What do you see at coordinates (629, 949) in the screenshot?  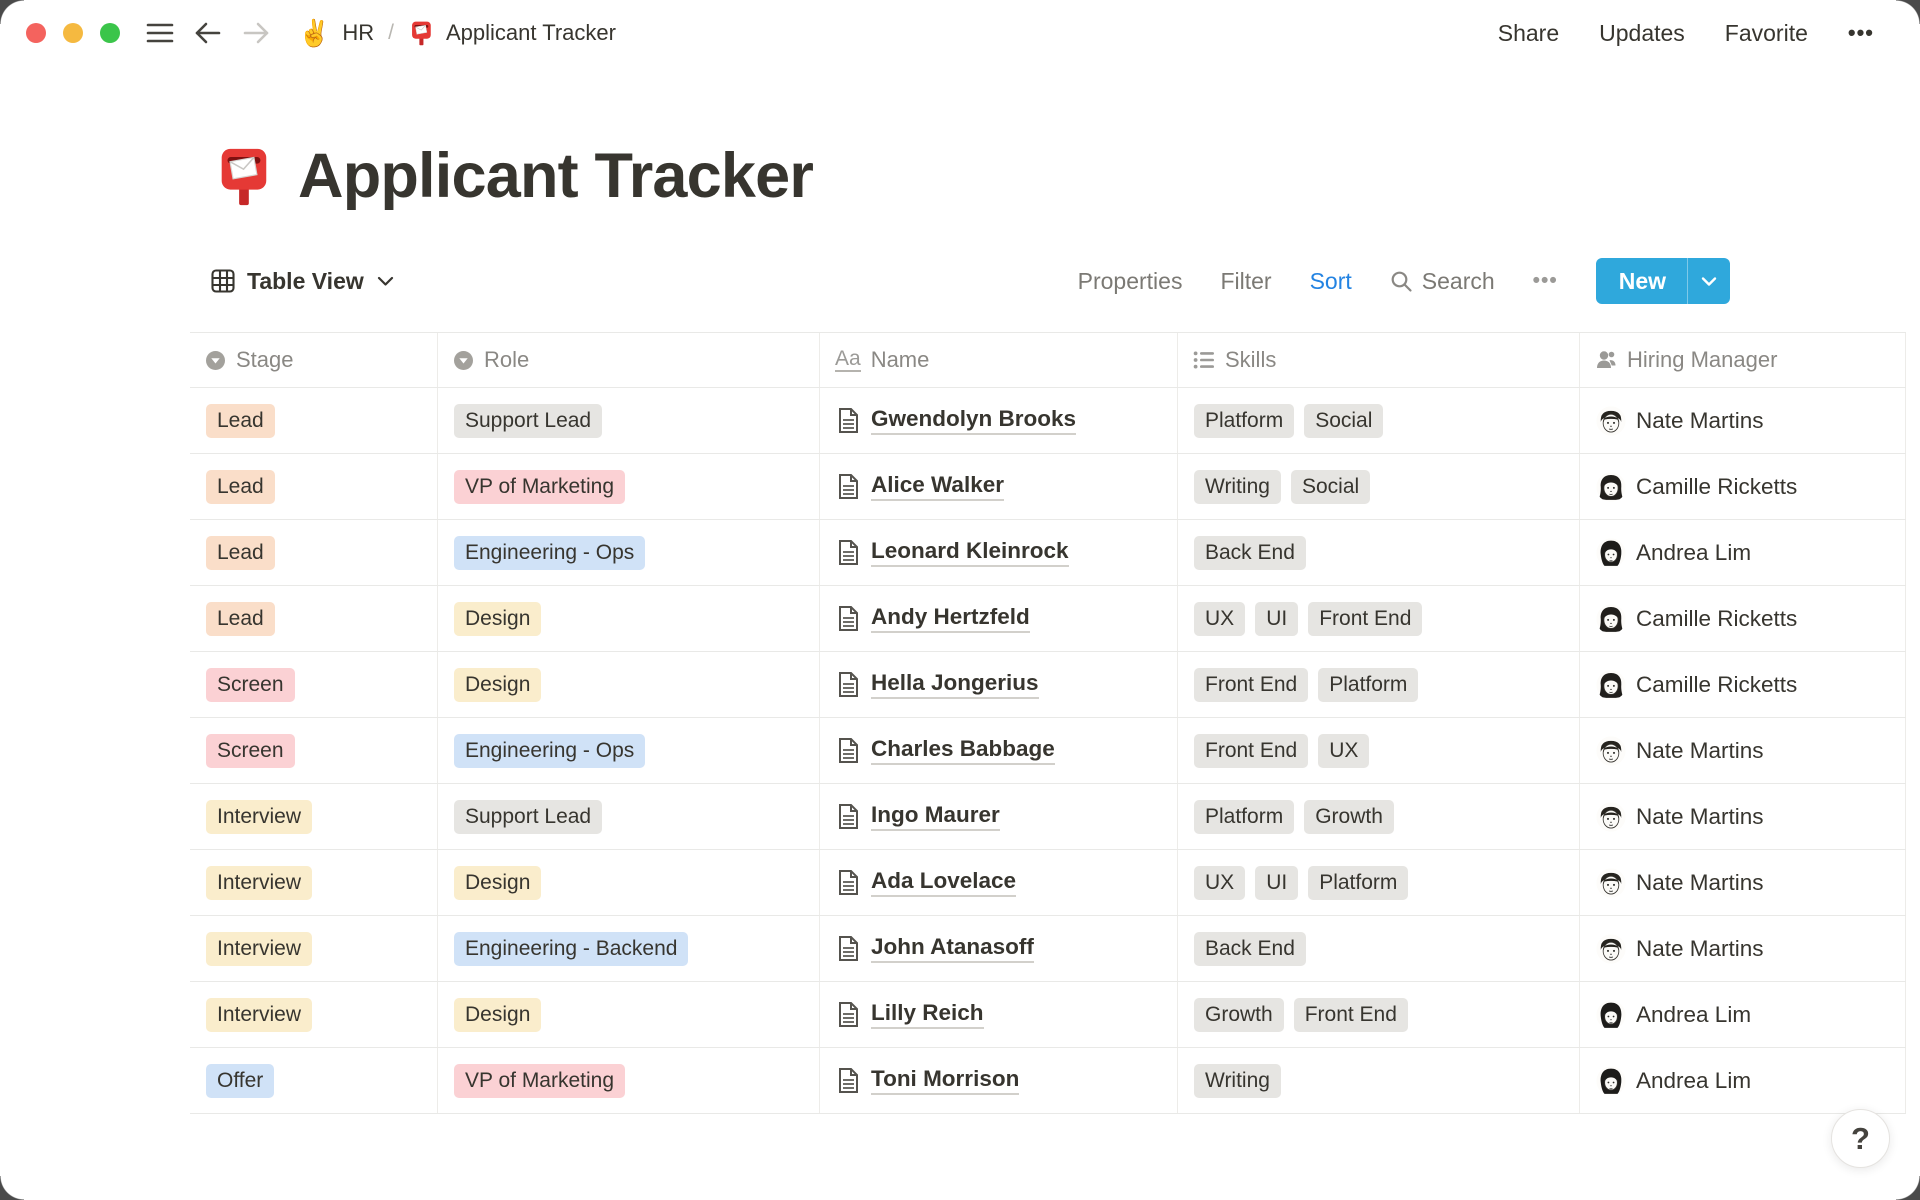 I see `cell-role: Engineering - Backend` at bounding box center [629, 949].